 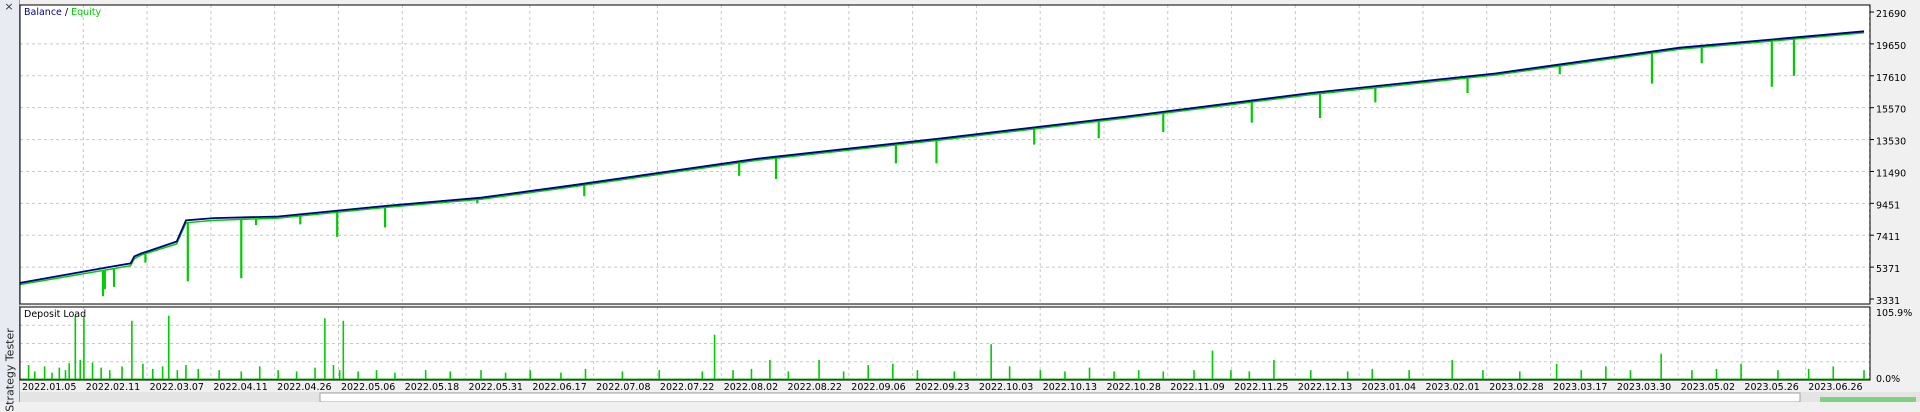 What do you see at coordinates (1888, 269) in the screenshot?
I see `balance-ytick-label: 5371` at bounding box center [1888, 269].